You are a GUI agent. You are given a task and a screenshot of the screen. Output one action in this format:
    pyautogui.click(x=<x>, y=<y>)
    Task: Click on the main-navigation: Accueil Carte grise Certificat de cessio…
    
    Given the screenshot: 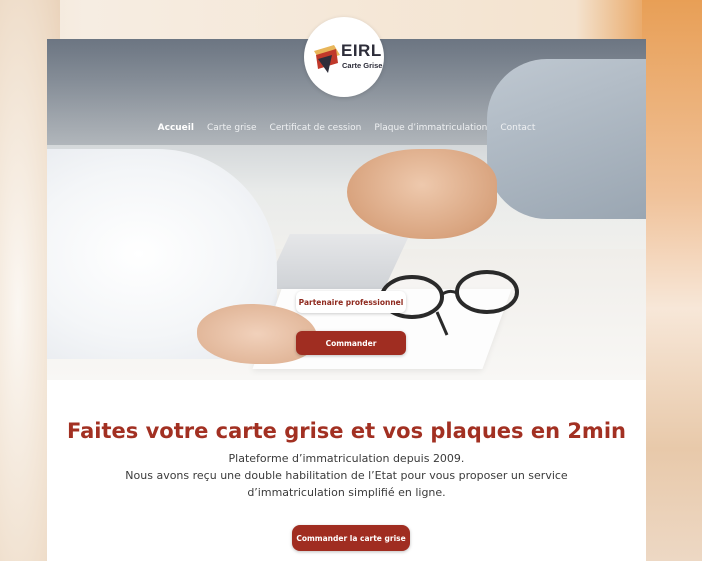 What is the action you would take?
    pyautogui.click(x=346, y=131)
    